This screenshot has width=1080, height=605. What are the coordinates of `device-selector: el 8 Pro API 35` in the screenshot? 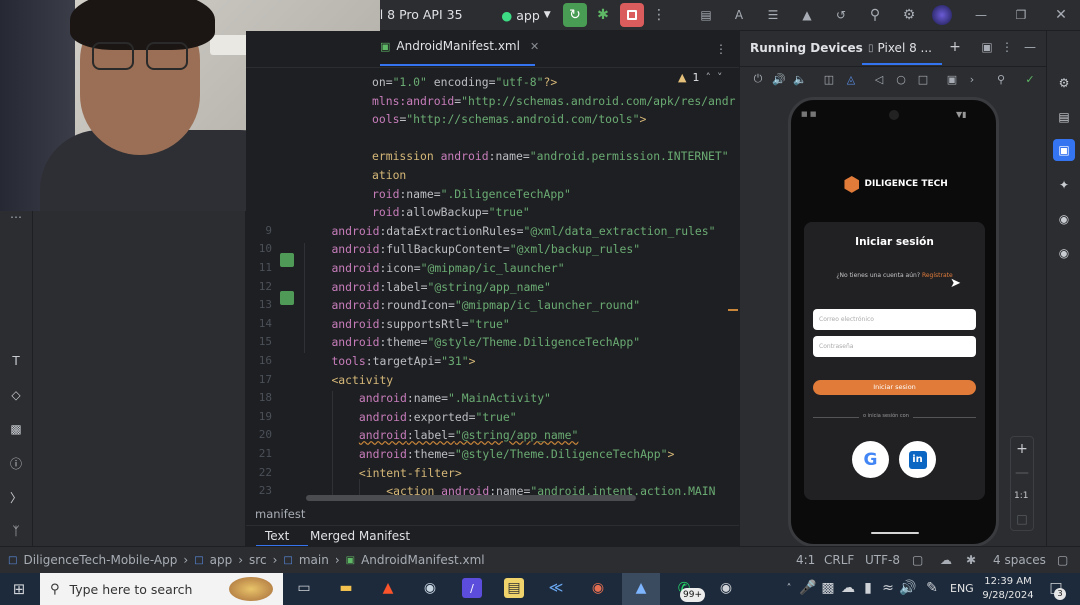 It's located at (417, 14).